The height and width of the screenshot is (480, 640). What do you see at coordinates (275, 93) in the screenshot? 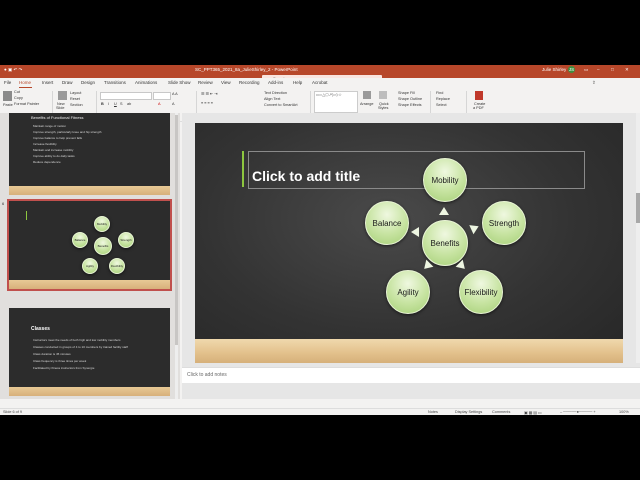
I see `text-direction-button: Text Direction` at bounding box center [275, 93].